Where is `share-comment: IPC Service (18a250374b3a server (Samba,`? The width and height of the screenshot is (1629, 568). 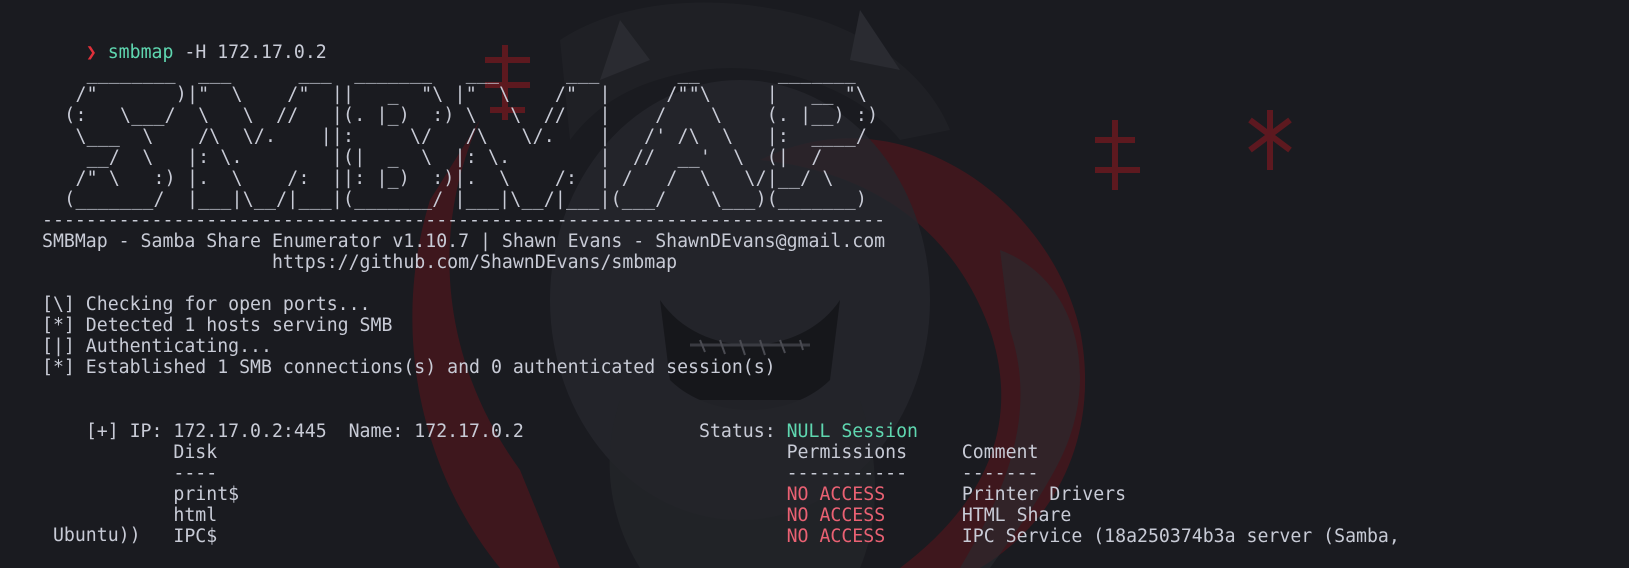
share-comment: IPC Service (18a250374b3a server (Samba, is located at coordinates (1142, 536).